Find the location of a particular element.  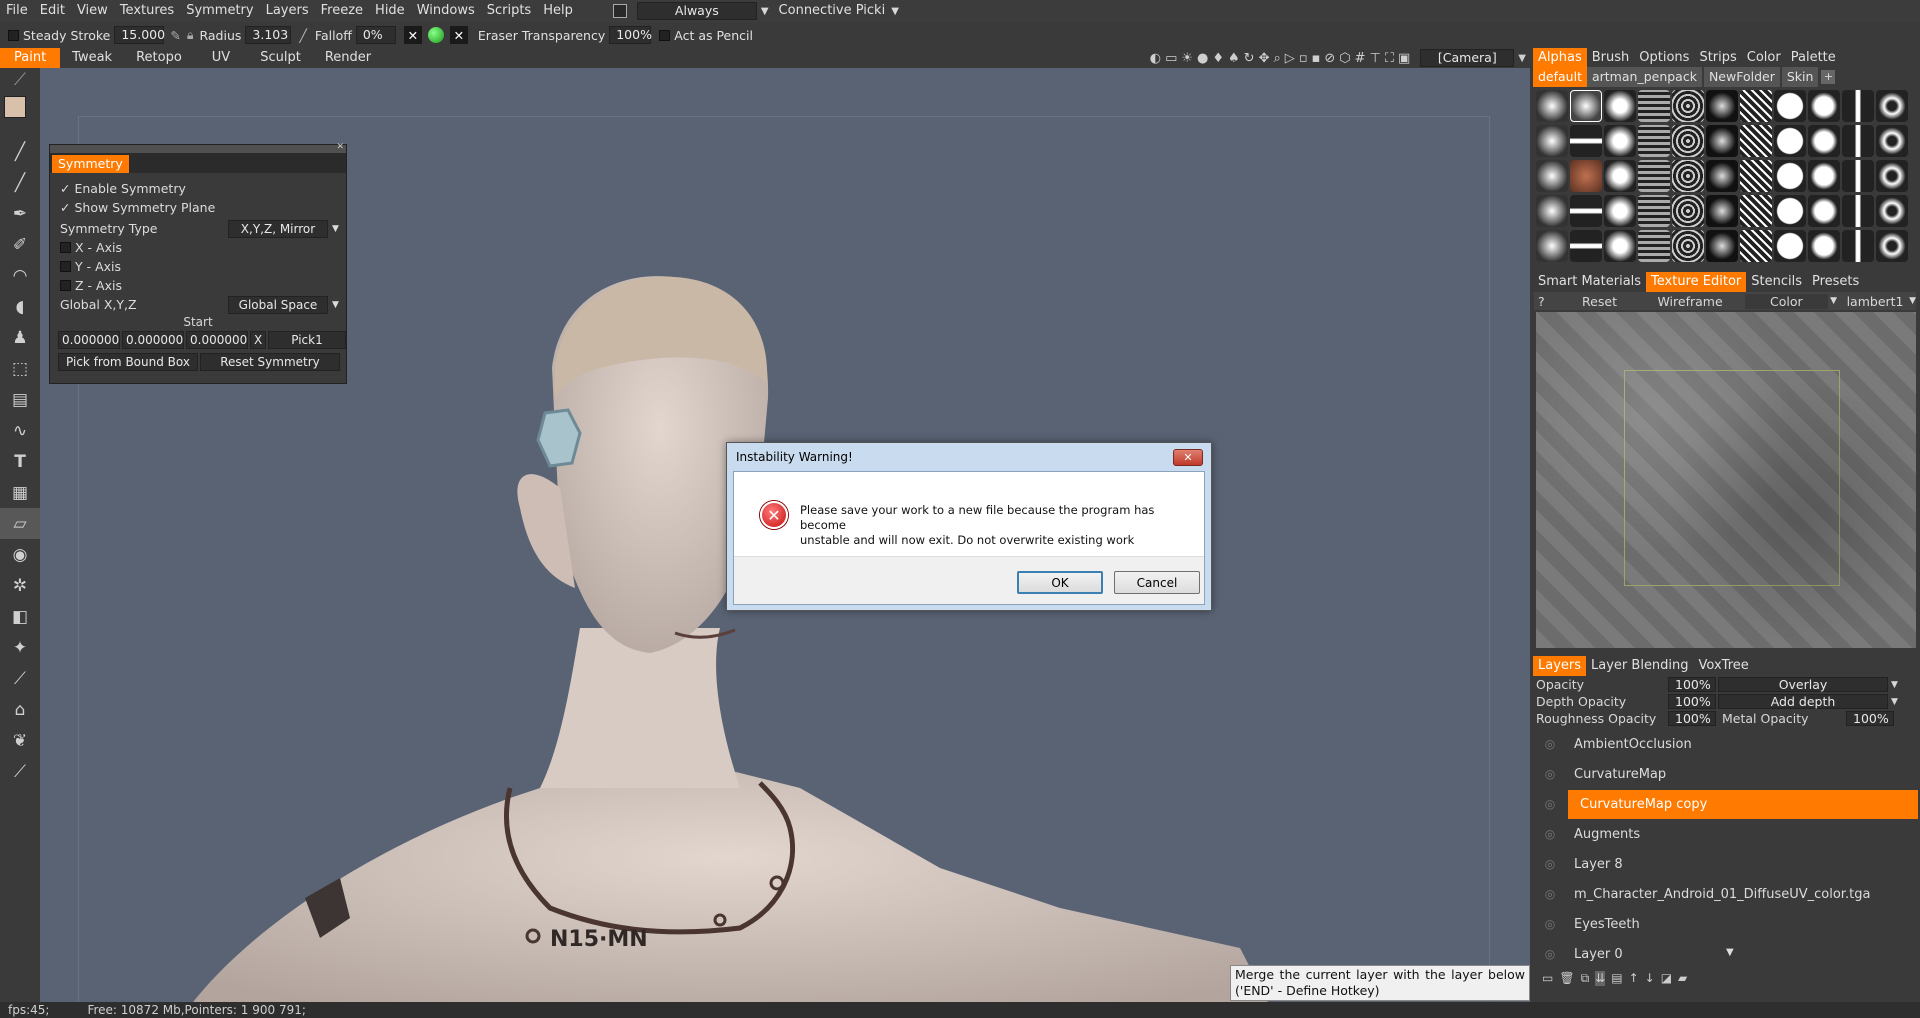

new-layer-icon: ▭ is located at coordinates (1547, 978).